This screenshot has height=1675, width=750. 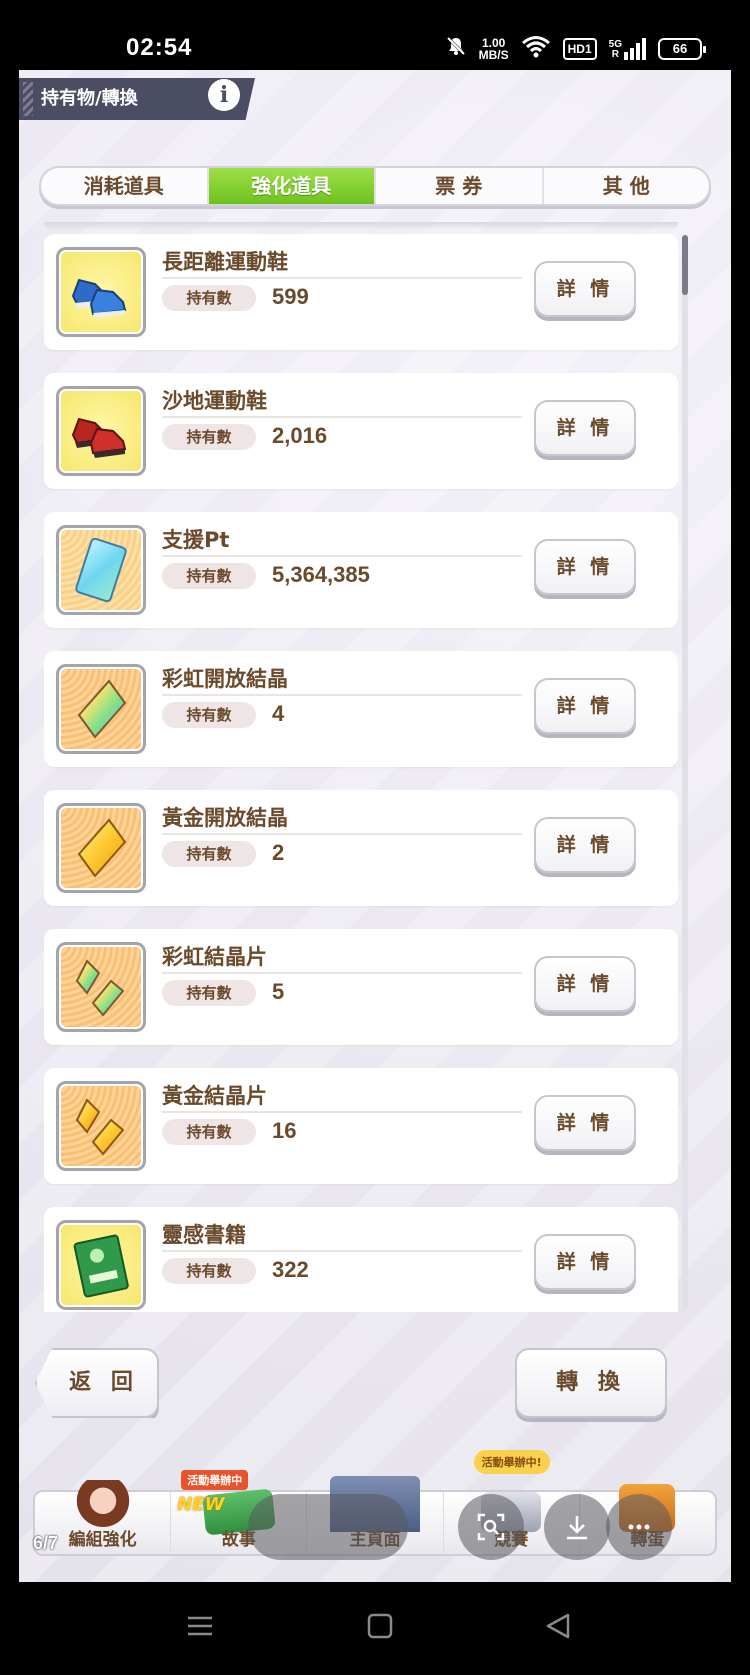 What do you see at coordinates (591, 1383) in the screenshot?
I see `convert-button: 轉 換` at bounding box center [591, 1383].